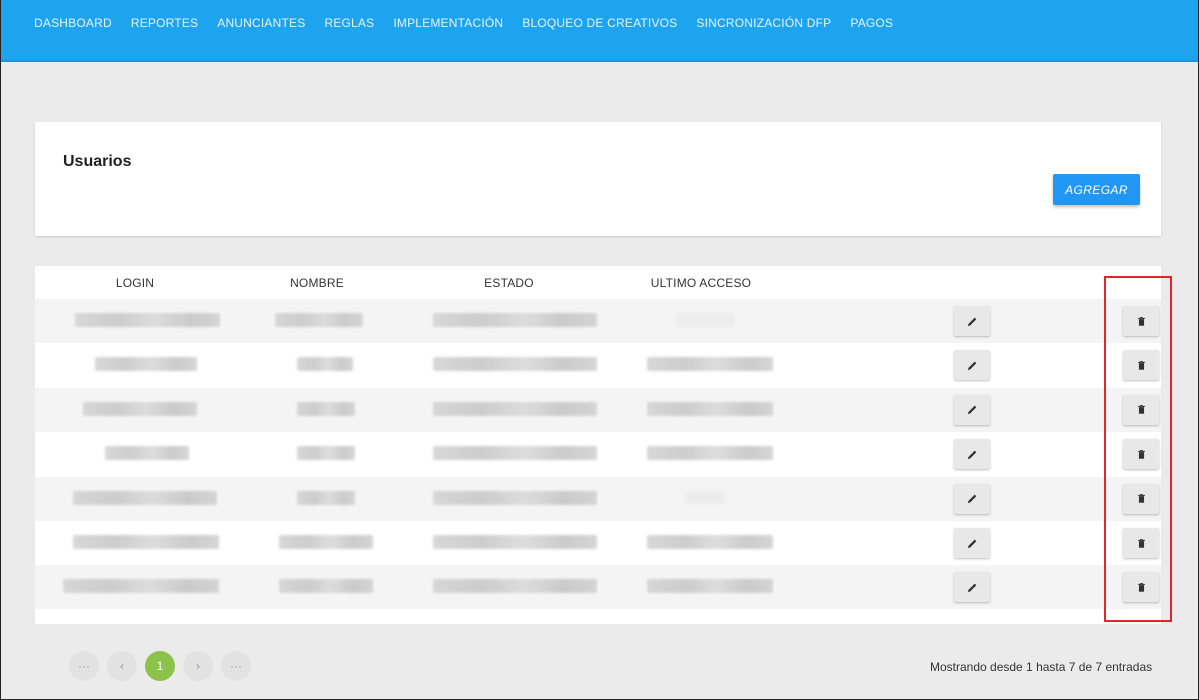  Describe the element at coordinates (236, 666) in the screenshot. I see `pagination-last-button: ···` at that location.